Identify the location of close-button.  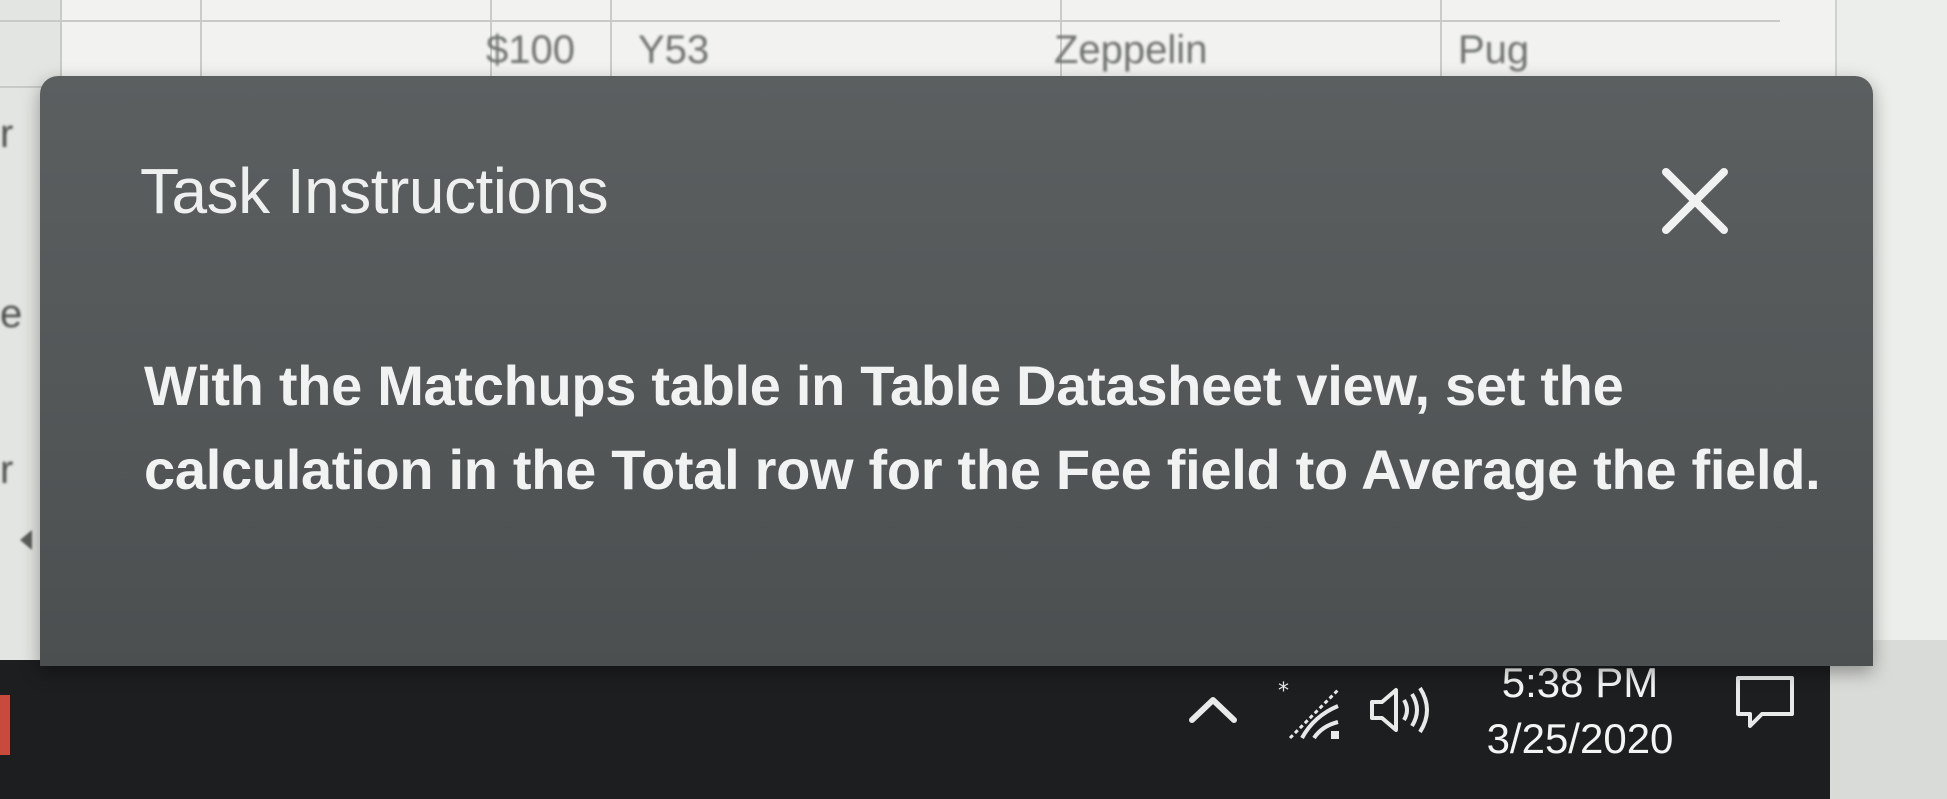
(1695, 201).